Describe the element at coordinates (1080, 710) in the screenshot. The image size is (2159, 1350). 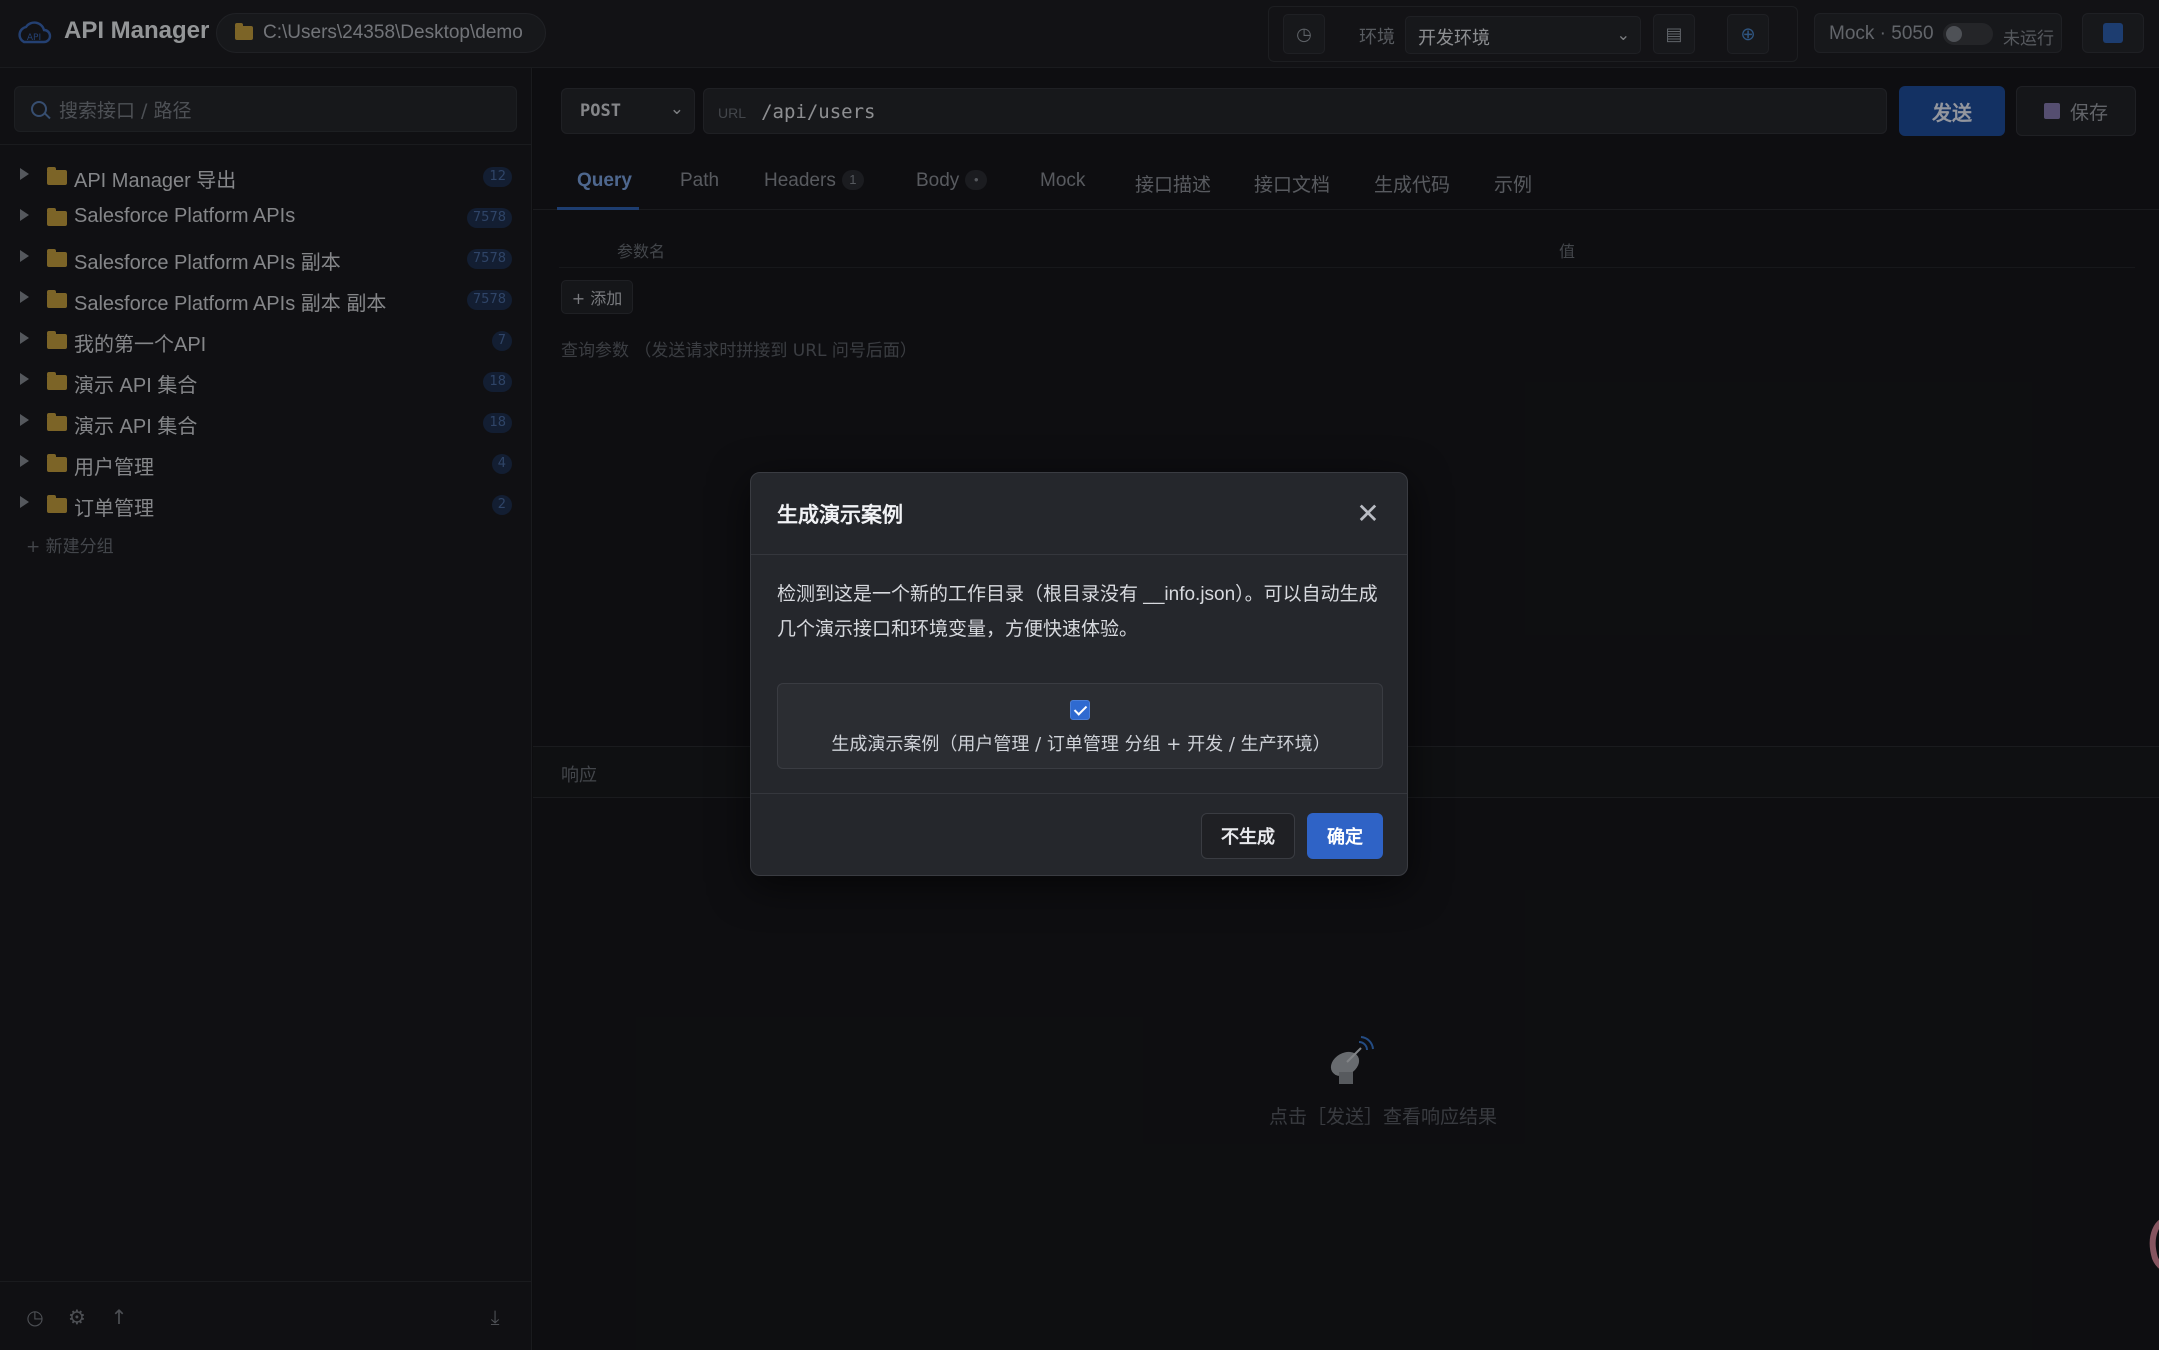
I see `generate-demo-checkbox` at that location.